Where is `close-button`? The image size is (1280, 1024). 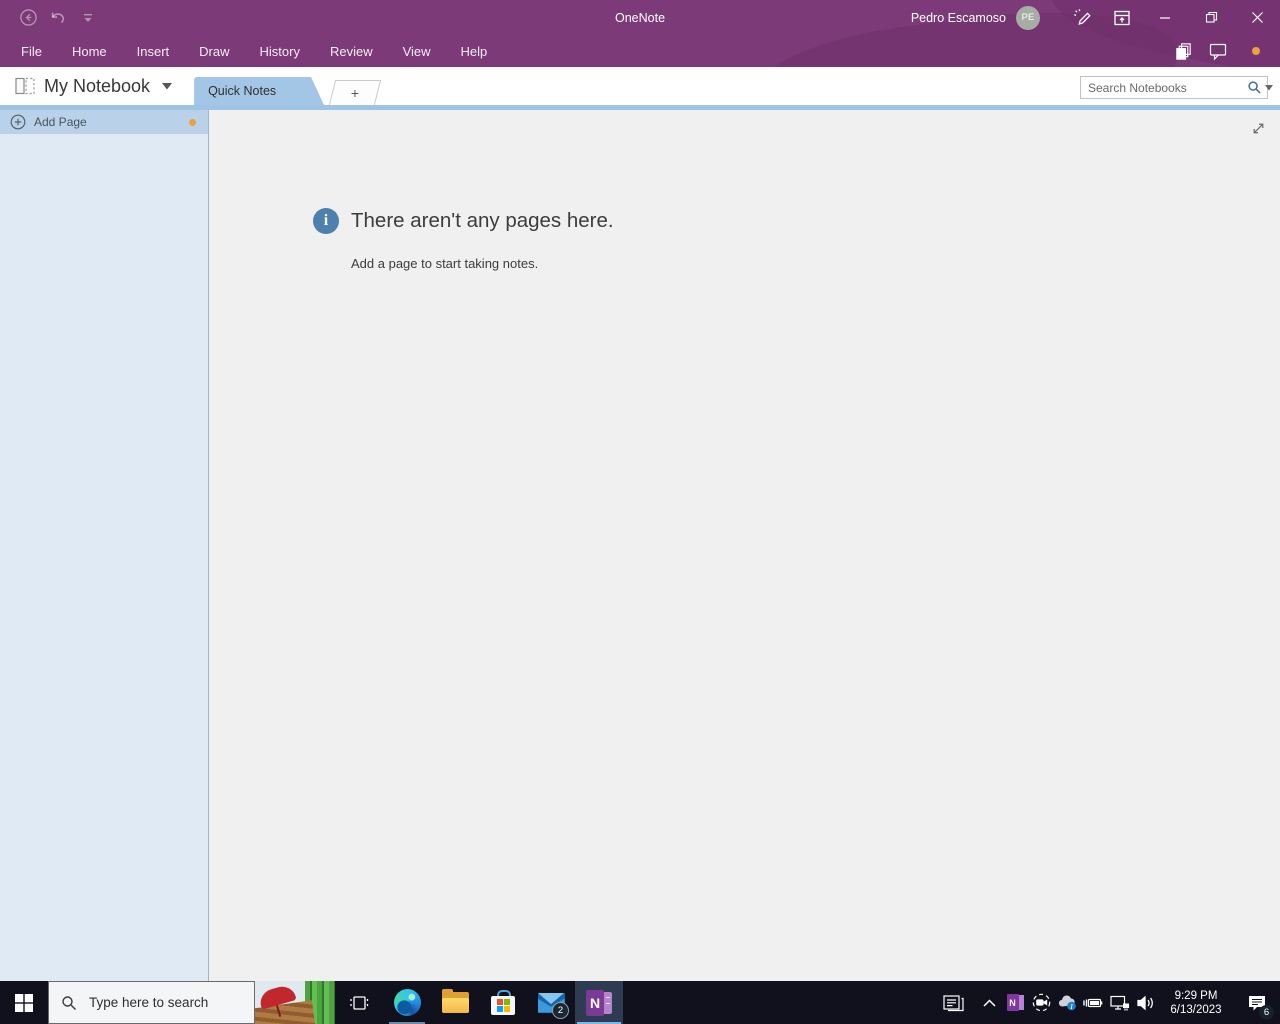 close-button is located at coordinates (1257, 17).